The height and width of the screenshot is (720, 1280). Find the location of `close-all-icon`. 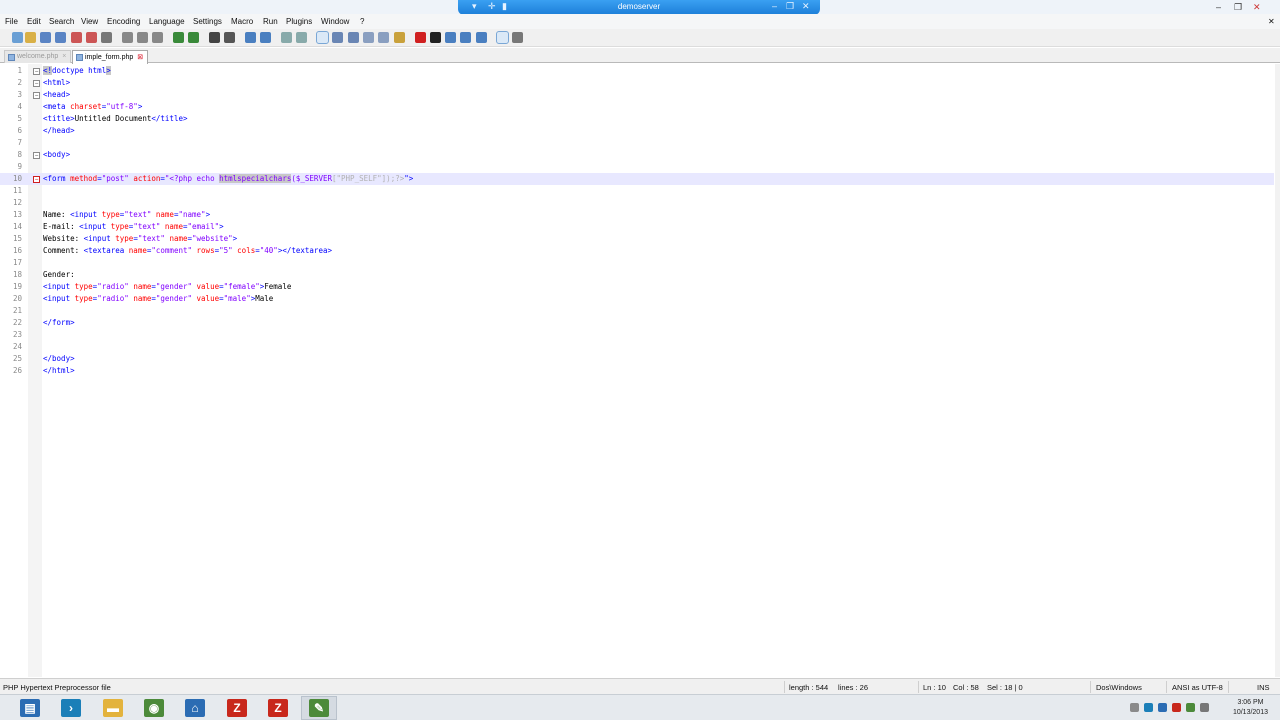

close-all-icon is located at coordinates (91, 37).